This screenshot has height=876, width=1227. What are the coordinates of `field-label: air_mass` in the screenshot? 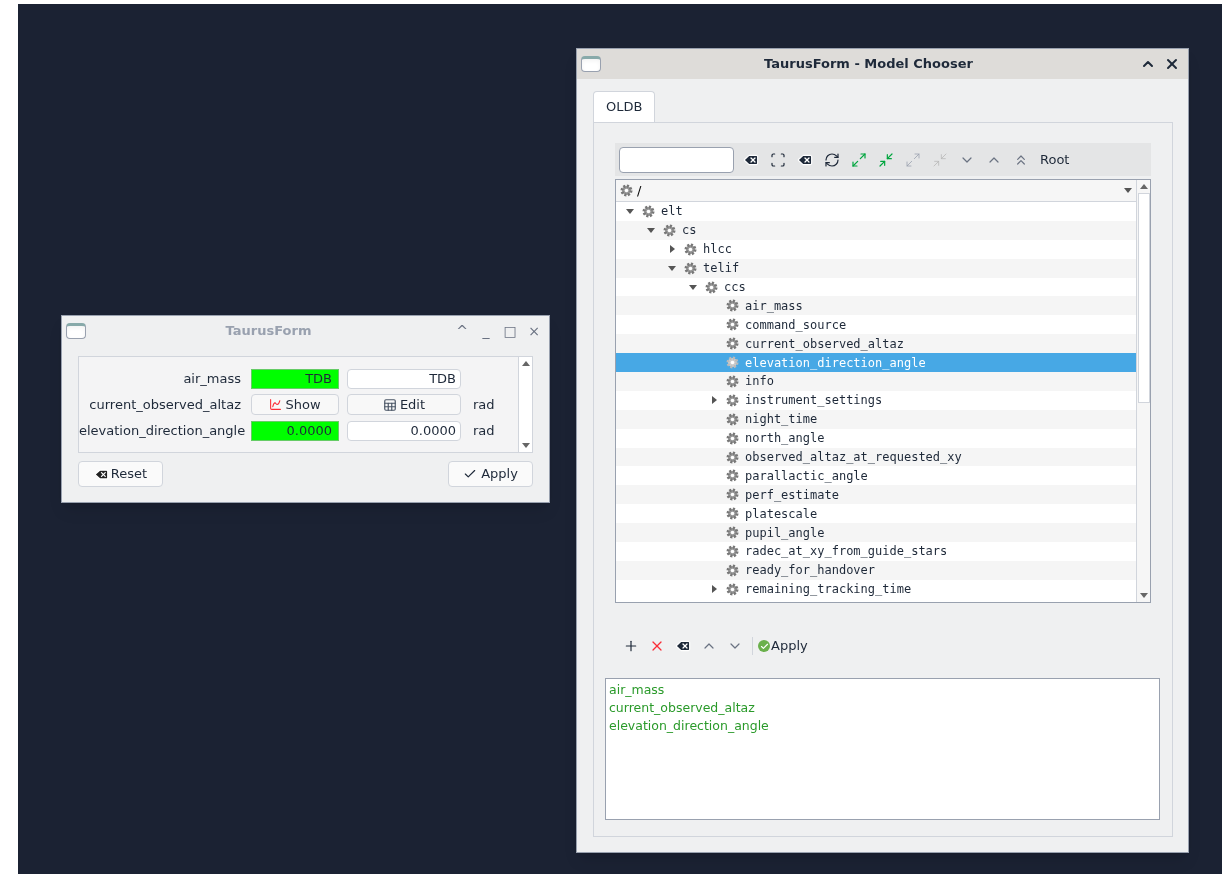 It's located at (212, 378).